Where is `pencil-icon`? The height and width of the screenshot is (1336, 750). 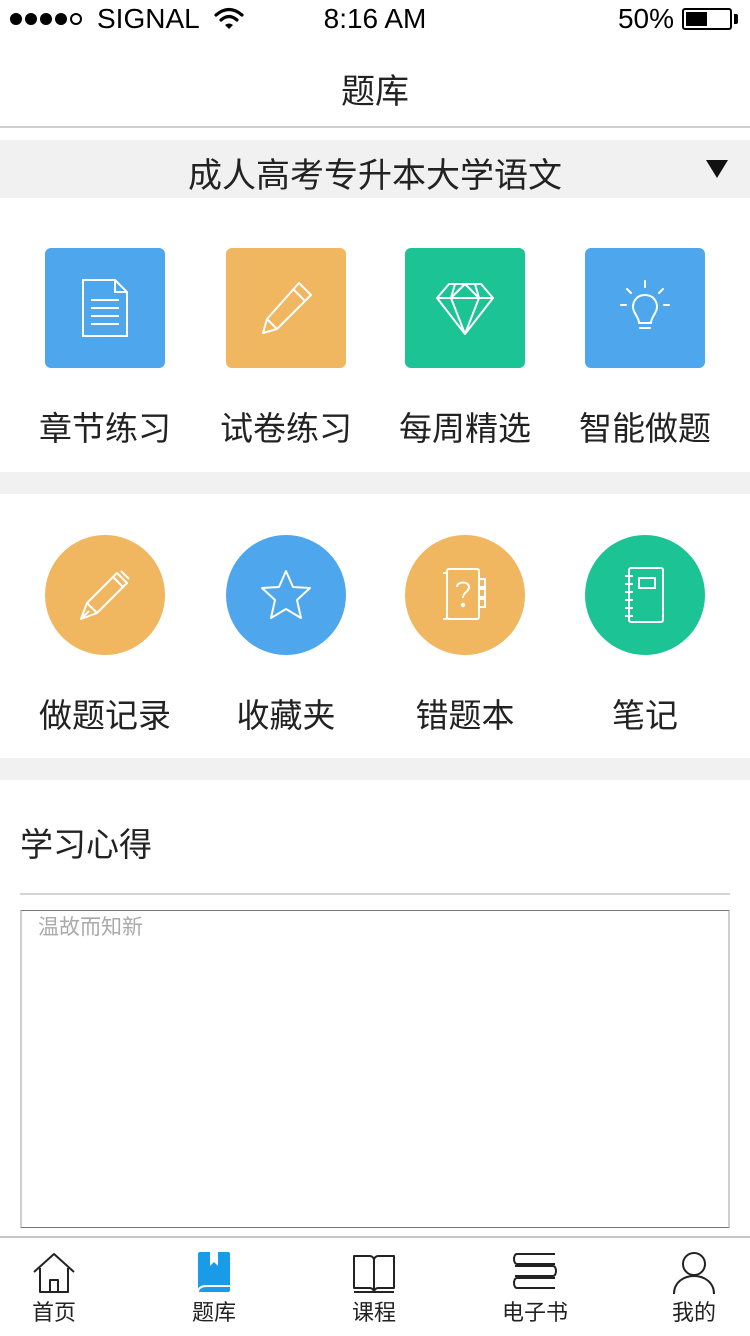 pencil-icon is located at coordinates (286, 308).